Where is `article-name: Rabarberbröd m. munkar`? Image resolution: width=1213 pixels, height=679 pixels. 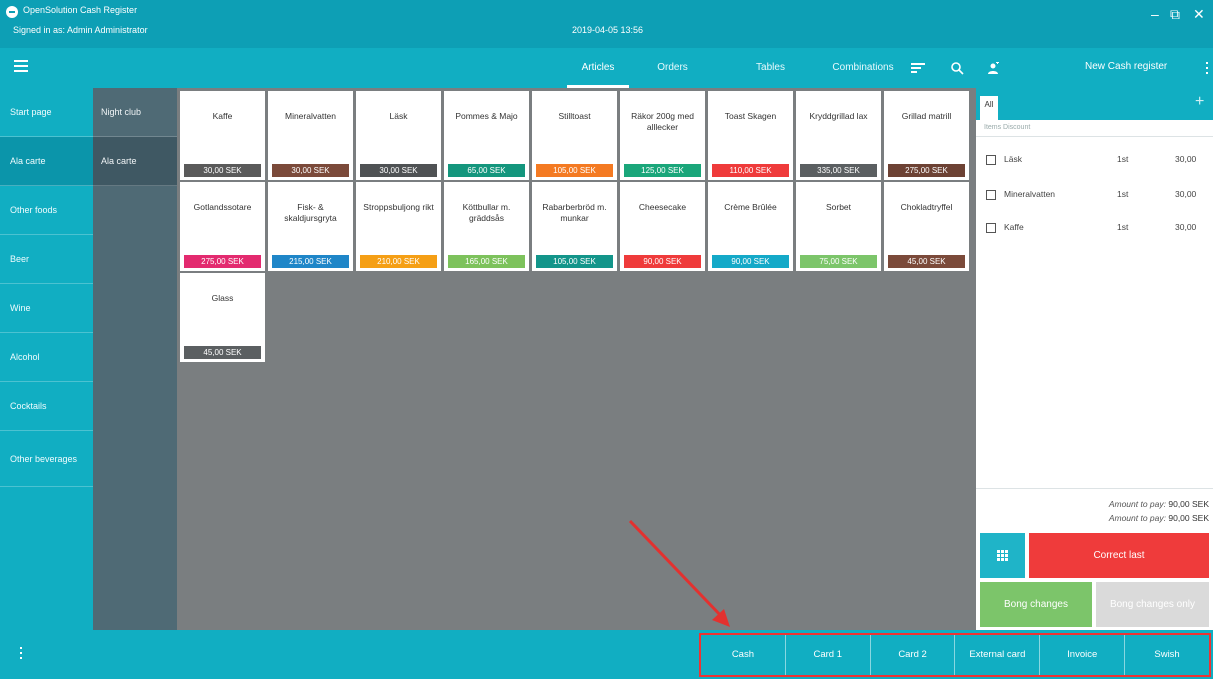 article-name: Rabarberbröd m. munkar is located at coordinates (574, 212).